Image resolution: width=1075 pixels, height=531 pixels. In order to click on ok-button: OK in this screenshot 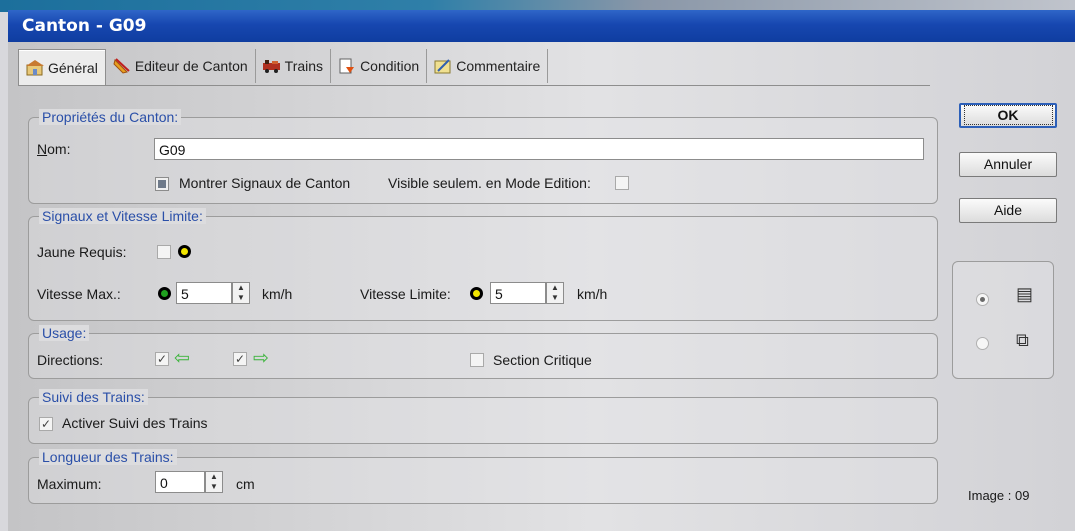, I will do `click(1008, 115)`.